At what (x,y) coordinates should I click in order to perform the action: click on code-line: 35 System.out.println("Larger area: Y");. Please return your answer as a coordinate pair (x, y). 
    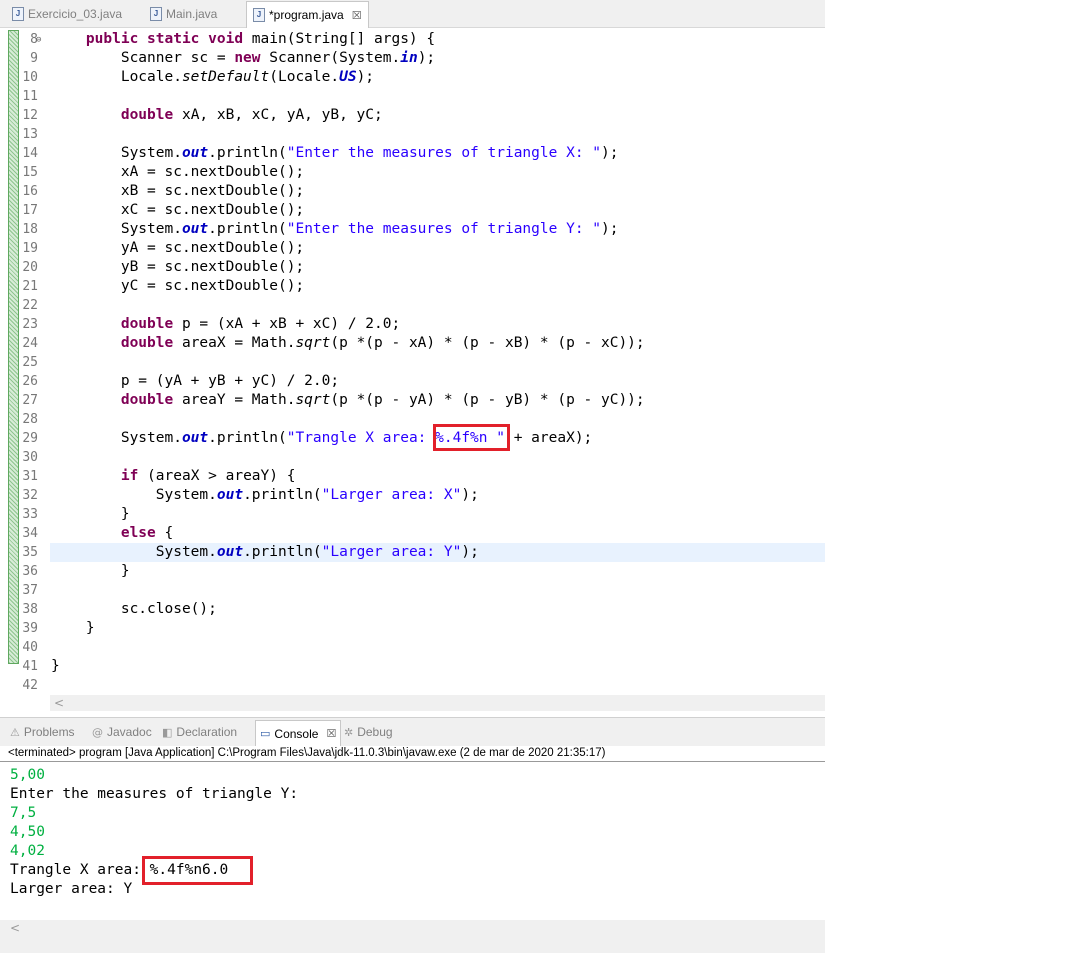
    Looking at the image, I should click on (412, 552).